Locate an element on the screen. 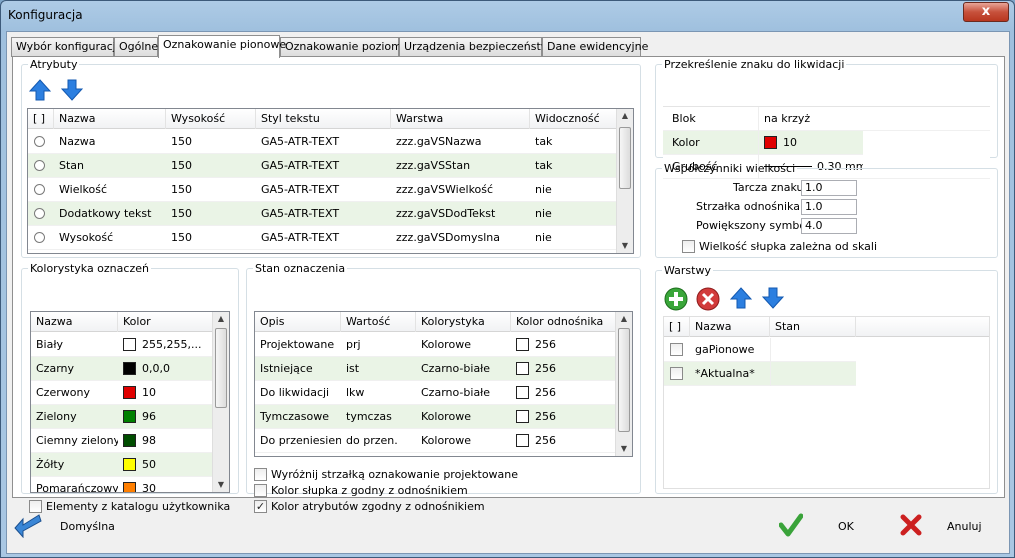 The width and height of the screenshot is (1015, 558). cell-name: Nazwa is located at coordinates (77, 141).